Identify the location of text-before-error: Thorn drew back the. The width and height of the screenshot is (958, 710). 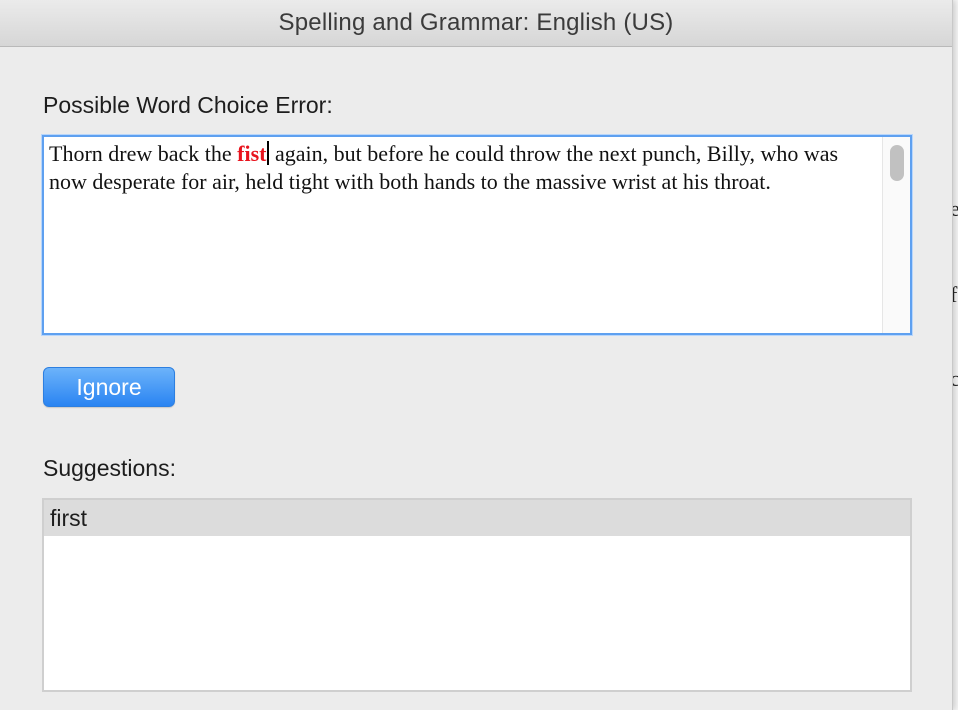
(143, 153).